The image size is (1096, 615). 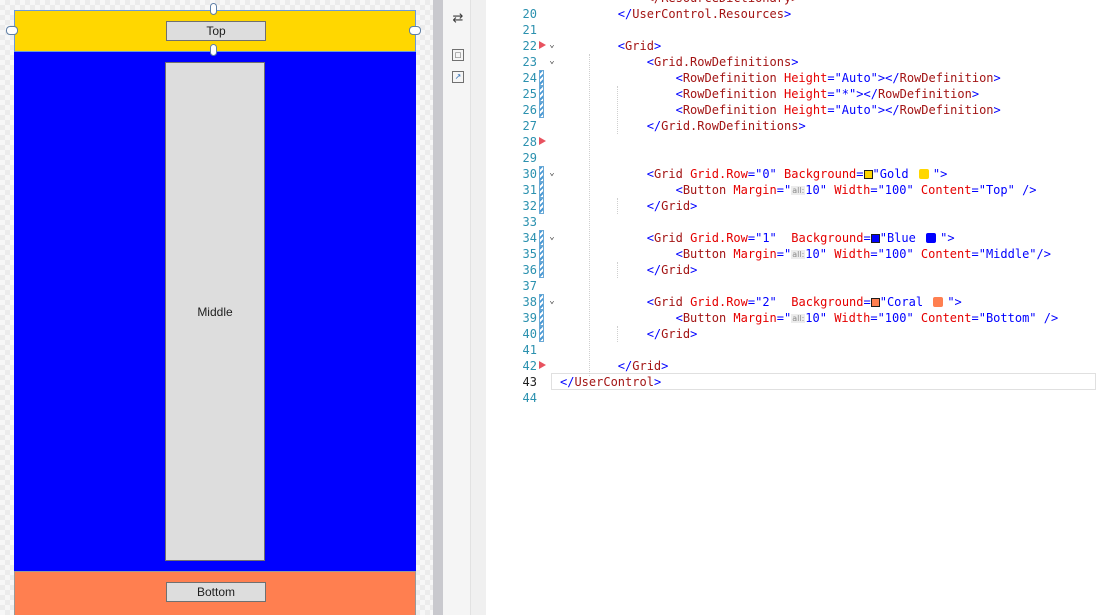 I want to click on code-line-21: 21, so click(x=791, y=30).